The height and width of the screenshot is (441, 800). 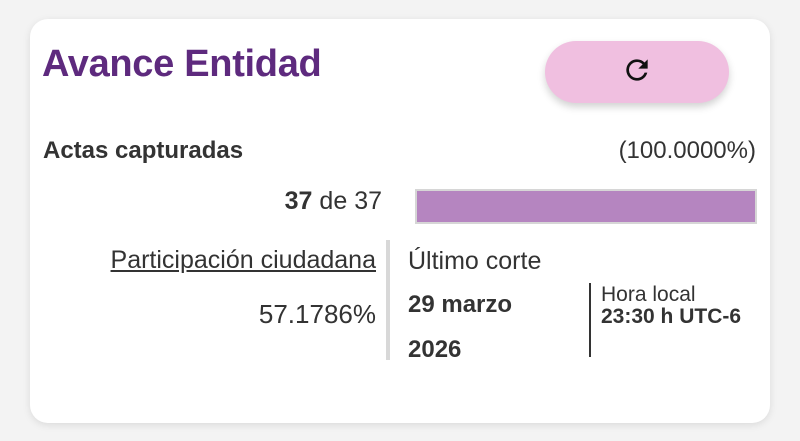 I want to click on actas-connector: de, so click(x=333, y=201).